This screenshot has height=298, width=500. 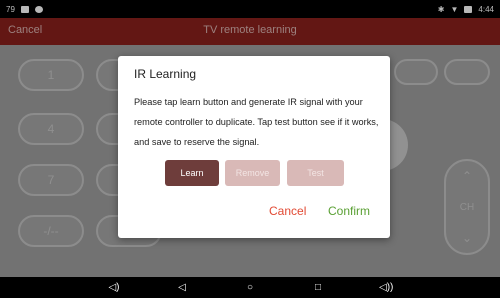 What do you see at coordinates (287, 211) in the screenshot?
I see `cancel-button: Cancel` at bounding box center [287, 211].